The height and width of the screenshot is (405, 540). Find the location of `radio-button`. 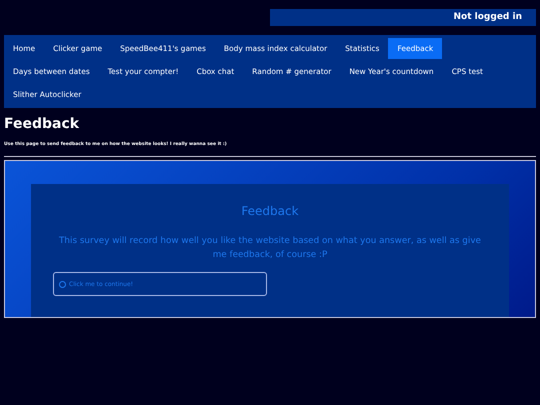

radio-button is located at coordinates (62, 284).